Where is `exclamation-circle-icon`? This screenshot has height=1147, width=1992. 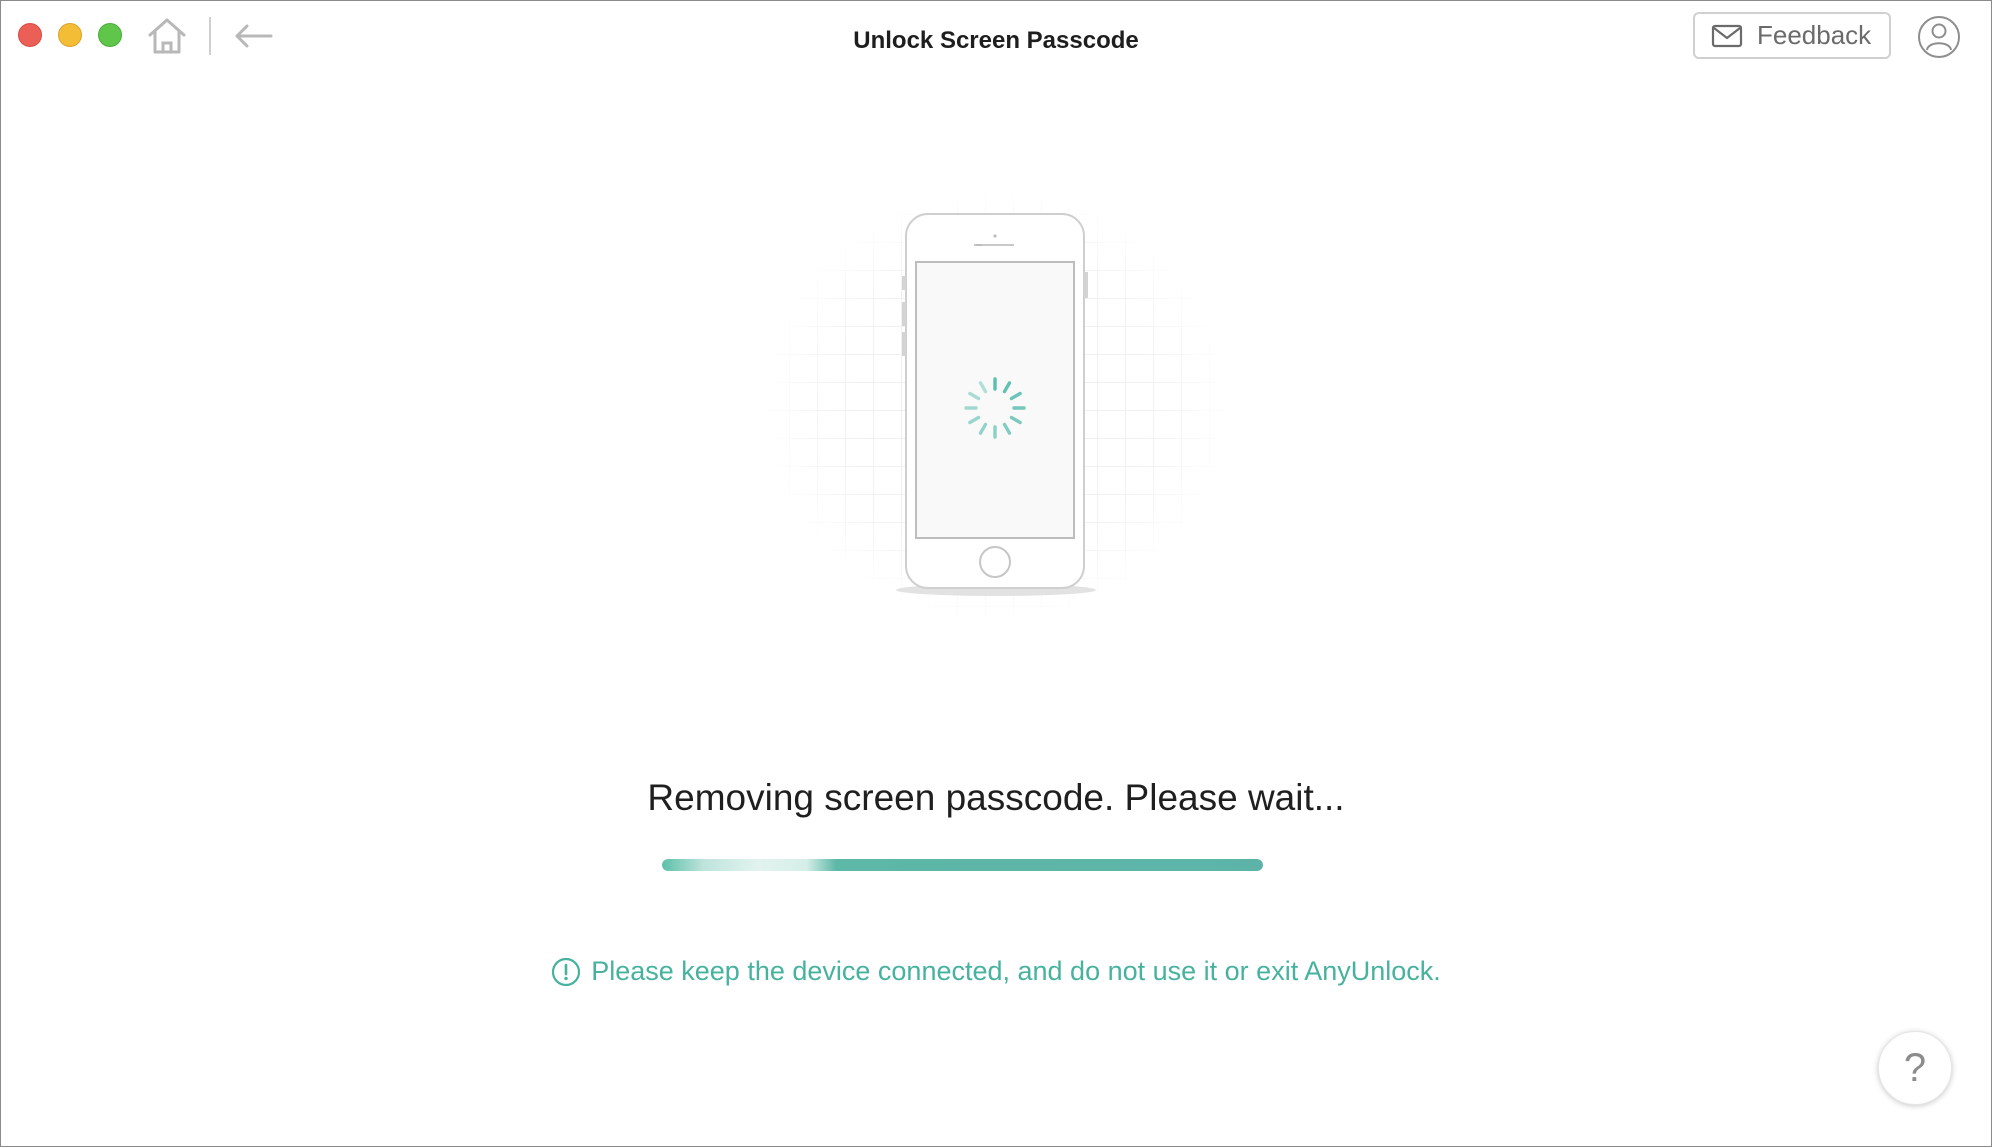
exclamation-circle-icon is located at coordinates (566, 971).